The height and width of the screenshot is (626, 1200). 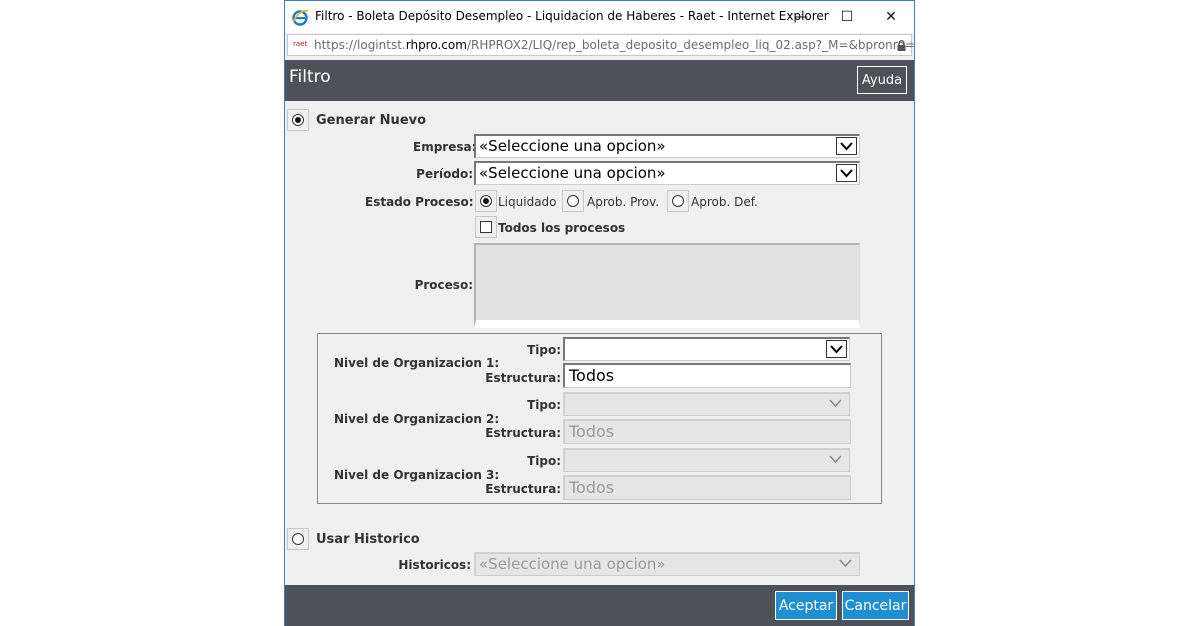 I want to click on nivel-1-estructura-value: Todos, so click(x=592, y=375).